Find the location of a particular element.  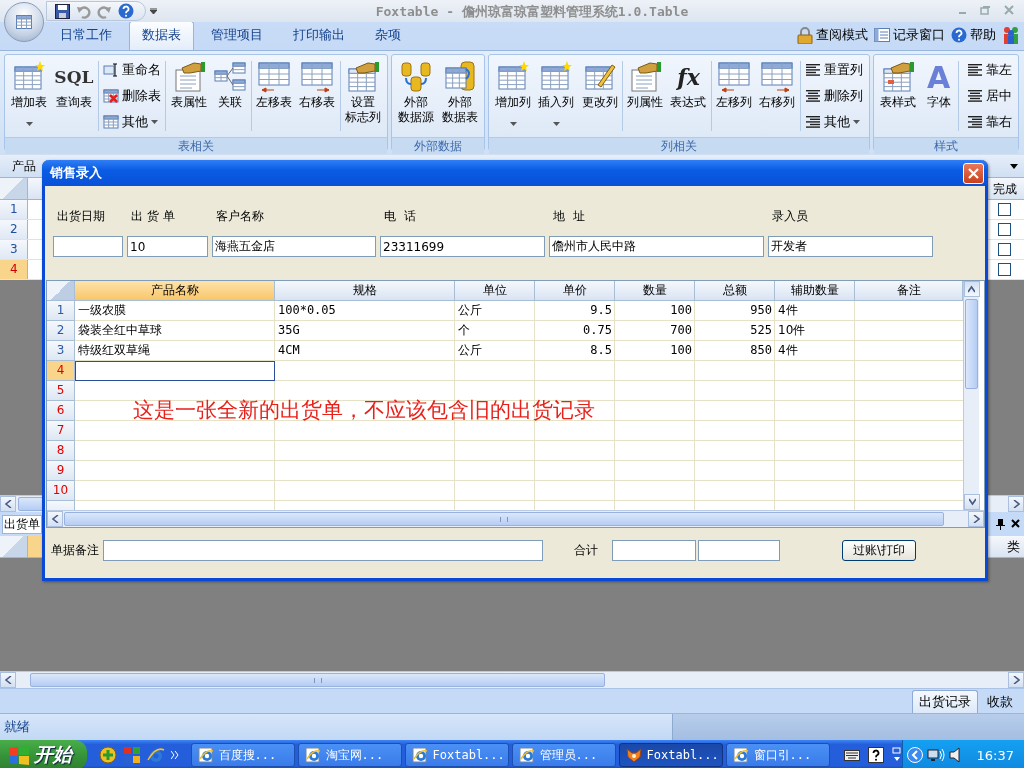

row-number: 3 is located at coordinates (61, 351).